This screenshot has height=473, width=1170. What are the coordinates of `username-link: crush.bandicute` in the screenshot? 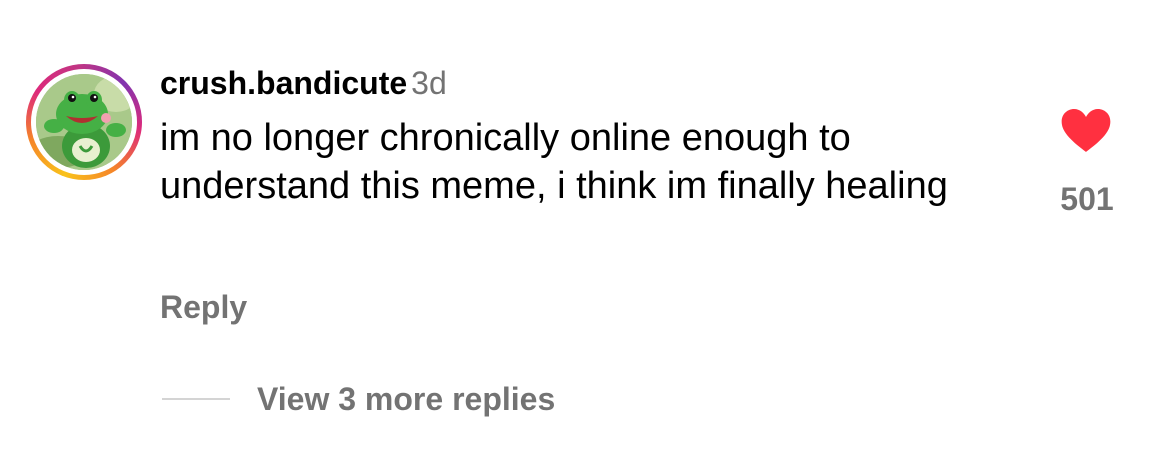 It's located at (283, 83).